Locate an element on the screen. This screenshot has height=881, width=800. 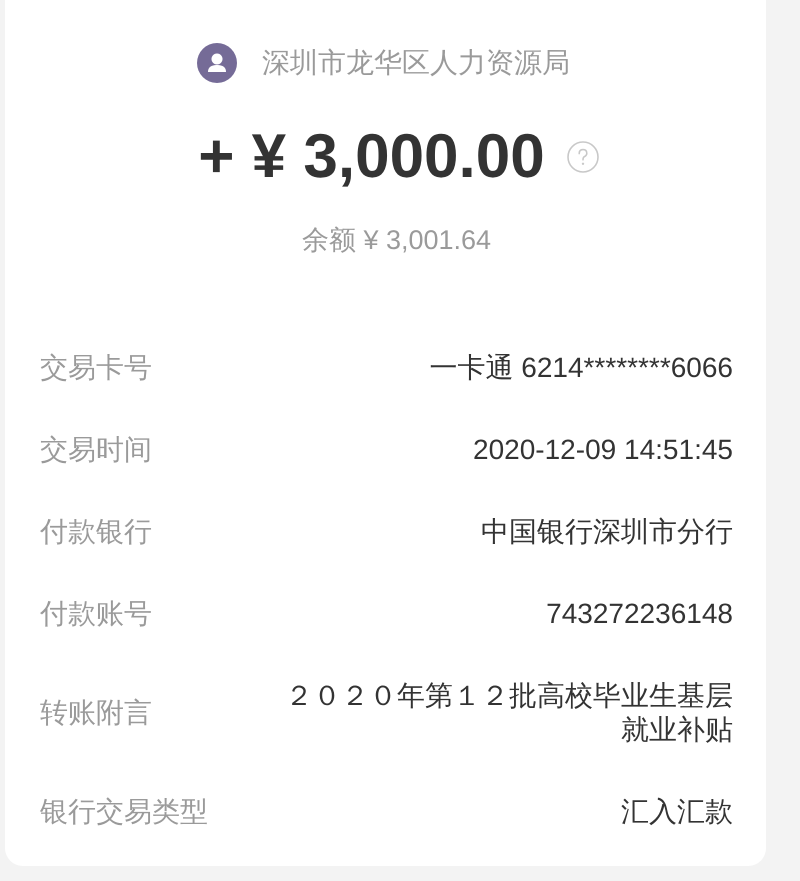
detail-label: 付款银行 is located at coordinates (96, 532).